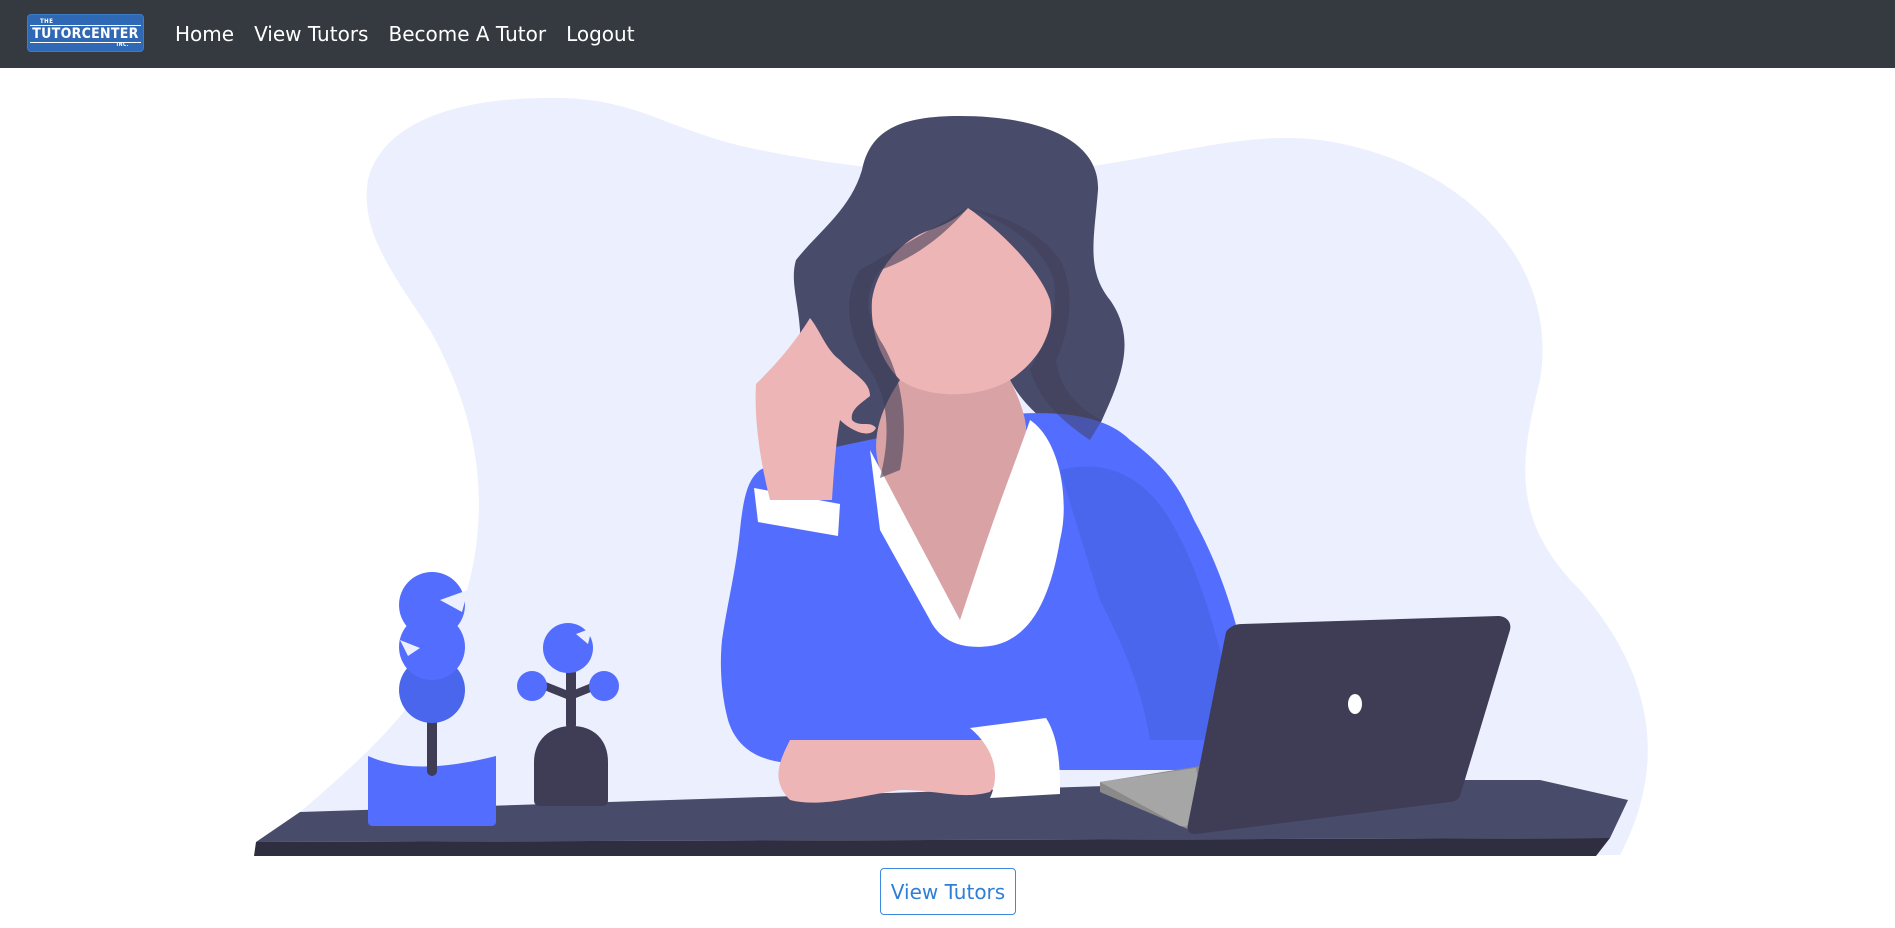 This screenshot has height=928, width=1895. I want to click on nav-become-tutor: Become A Tutor, so click(467, 34).